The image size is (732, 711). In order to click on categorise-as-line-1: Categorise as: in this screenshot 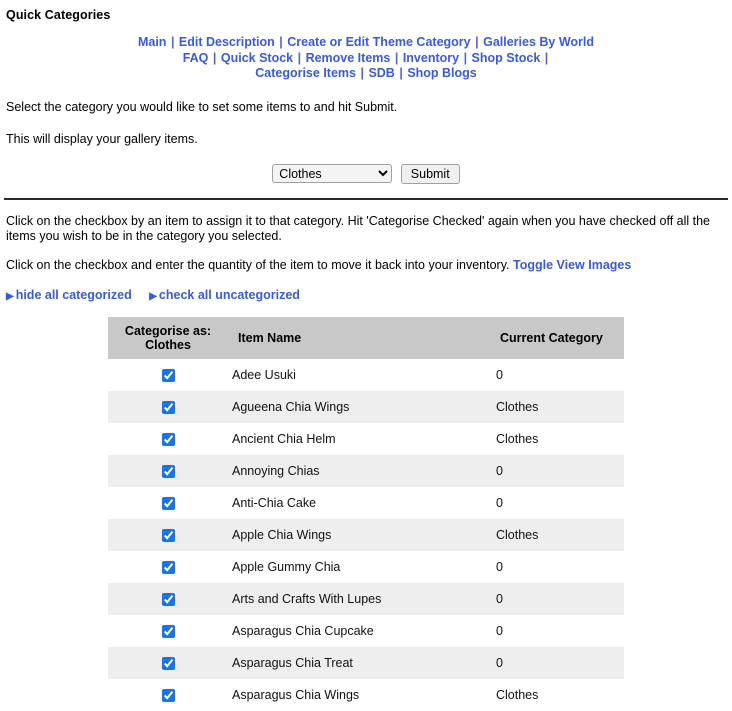, I will do `click(168, 330)`.